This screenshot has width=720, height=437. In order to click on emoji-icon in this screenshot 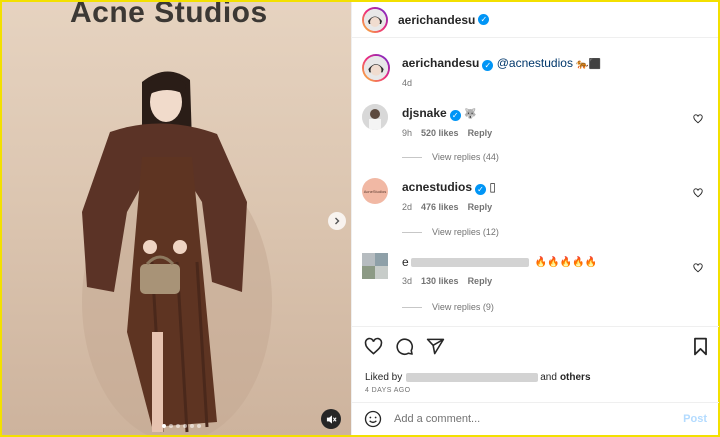, I will do `click(373, 419)`.